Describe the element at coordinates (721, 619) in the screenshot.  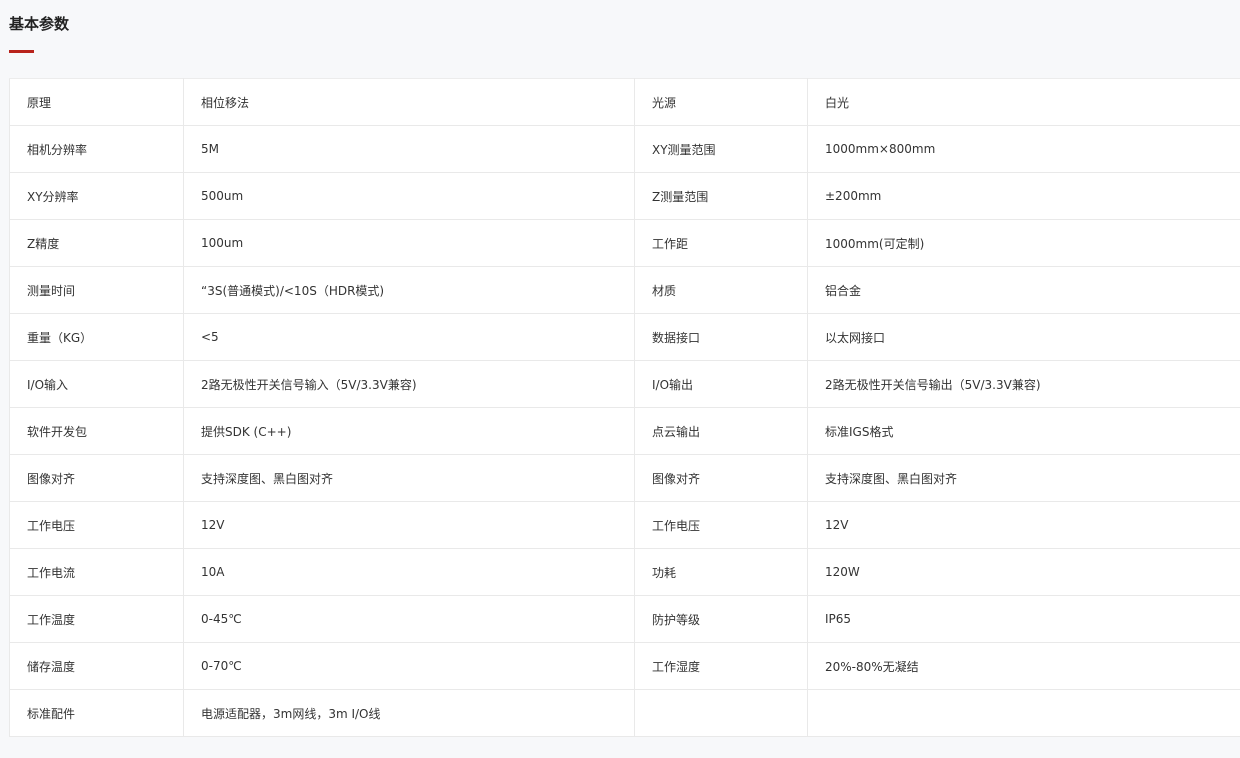
I see `spec-label: 防护等级` at that location.